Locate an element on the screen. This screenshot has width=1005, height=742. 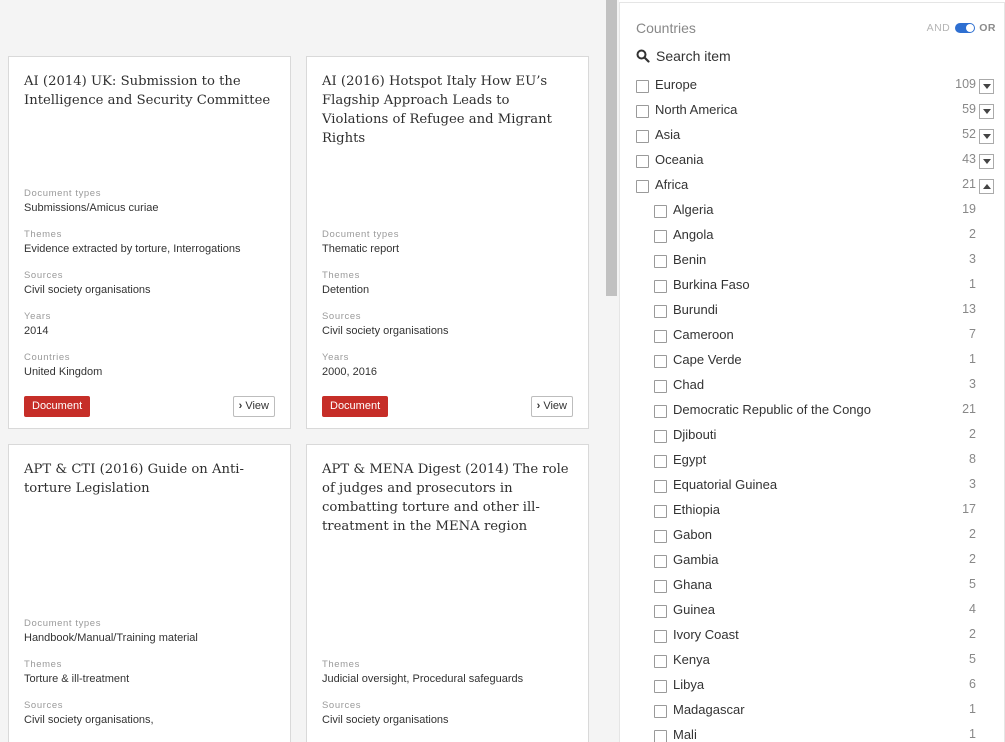
and-or-switch: AND OR is located at coordinates (961, 28).